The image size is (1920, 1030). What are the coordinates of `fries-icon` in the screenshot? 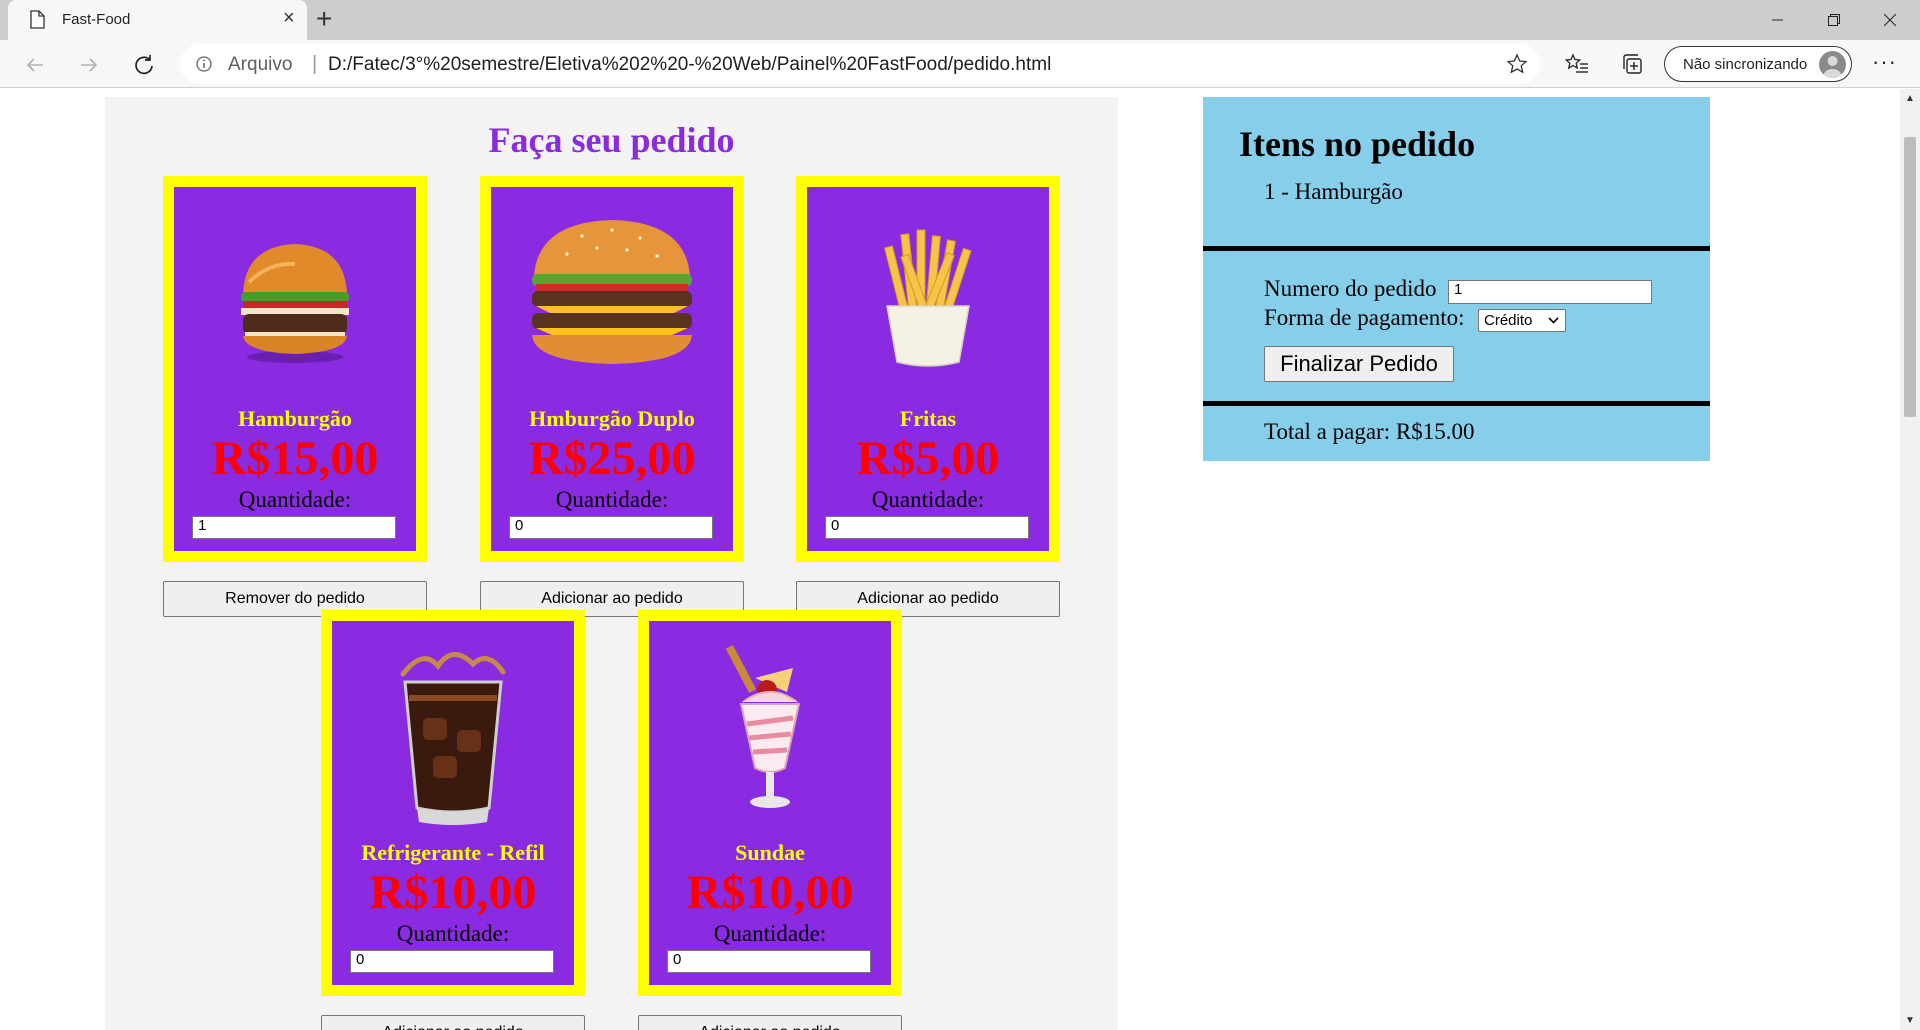 It's located at (928, 298).